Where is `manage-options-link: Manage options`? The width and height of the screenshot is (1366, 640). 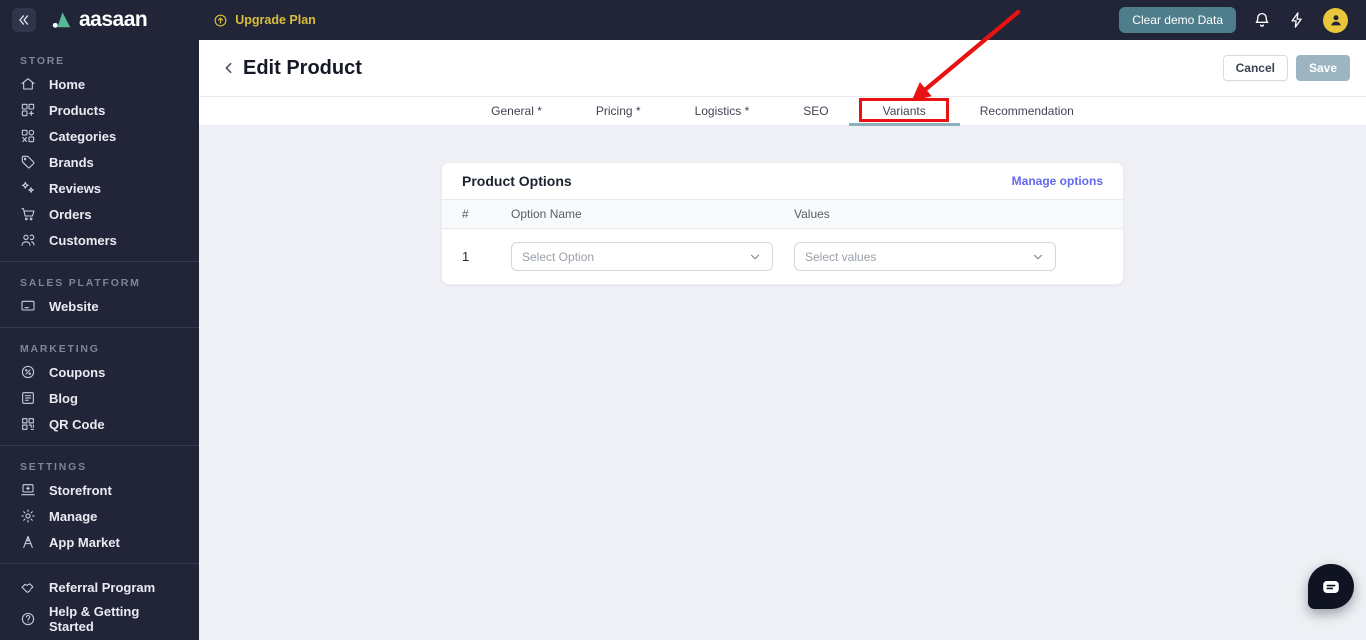 manage-options-link: Manage options is located at coordinates (1057, 181).